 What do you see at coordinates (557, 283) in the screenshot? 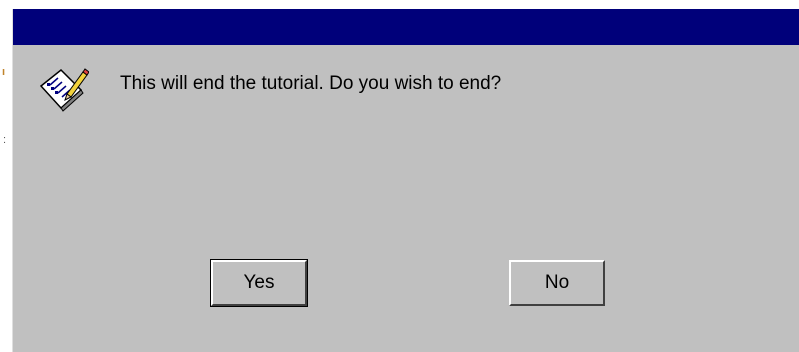
I see `no-button: No` at bounding box center [557, 283].